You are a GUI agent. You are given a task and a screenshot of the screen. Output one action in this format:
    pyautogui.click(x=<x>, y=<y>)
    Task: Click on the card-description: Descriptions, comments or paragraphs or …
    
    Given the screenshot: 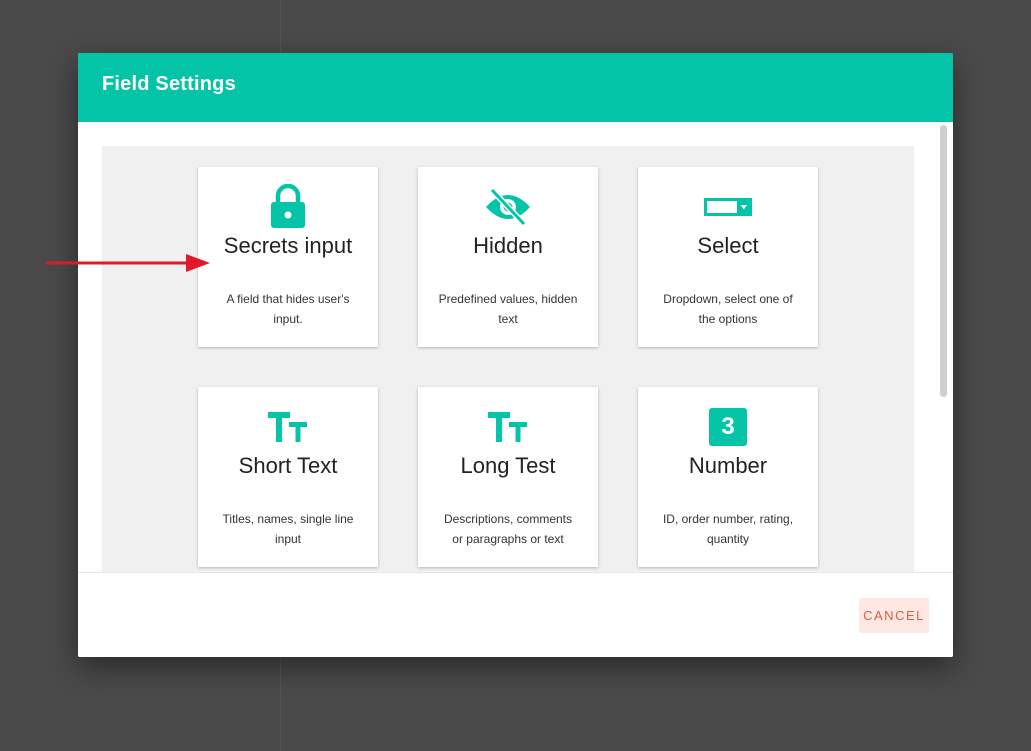 What is the action you would take?
    pyautogui.click(x=508, y=529)
    